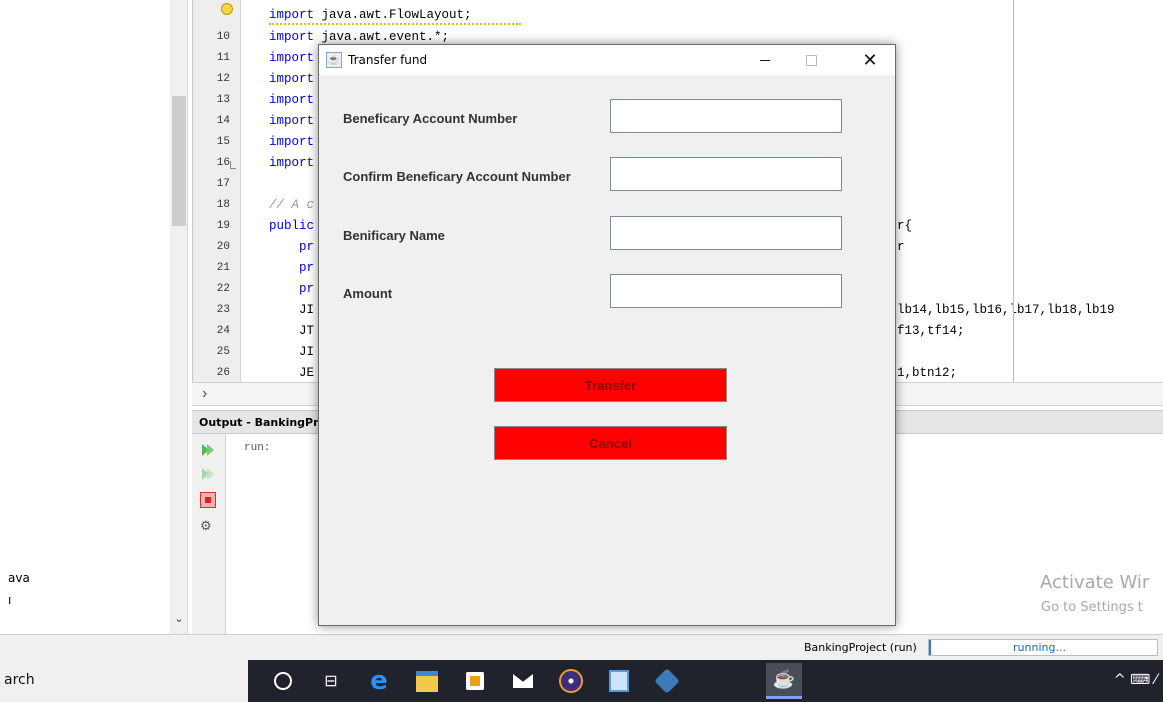 The image size is (1163, 702). What do you see at coordinates (19, 578) in the screenshot?
I see `project-tree-item: ava` at bounding box center [19, 578].